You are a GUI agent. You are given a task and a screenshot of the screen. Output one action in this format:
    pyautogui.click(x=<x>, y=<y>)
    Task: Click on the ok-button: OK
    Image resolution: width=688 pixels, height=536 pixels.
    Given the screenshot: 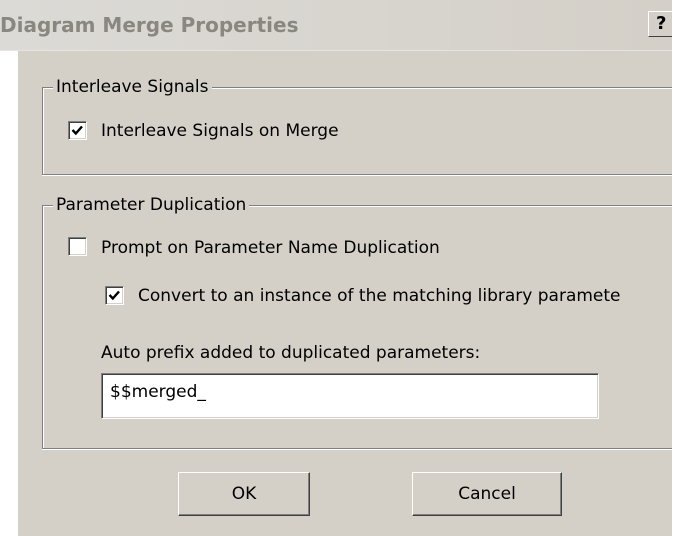 What is the action you would take?
    pyautogui.click(x=244, y=494)
    